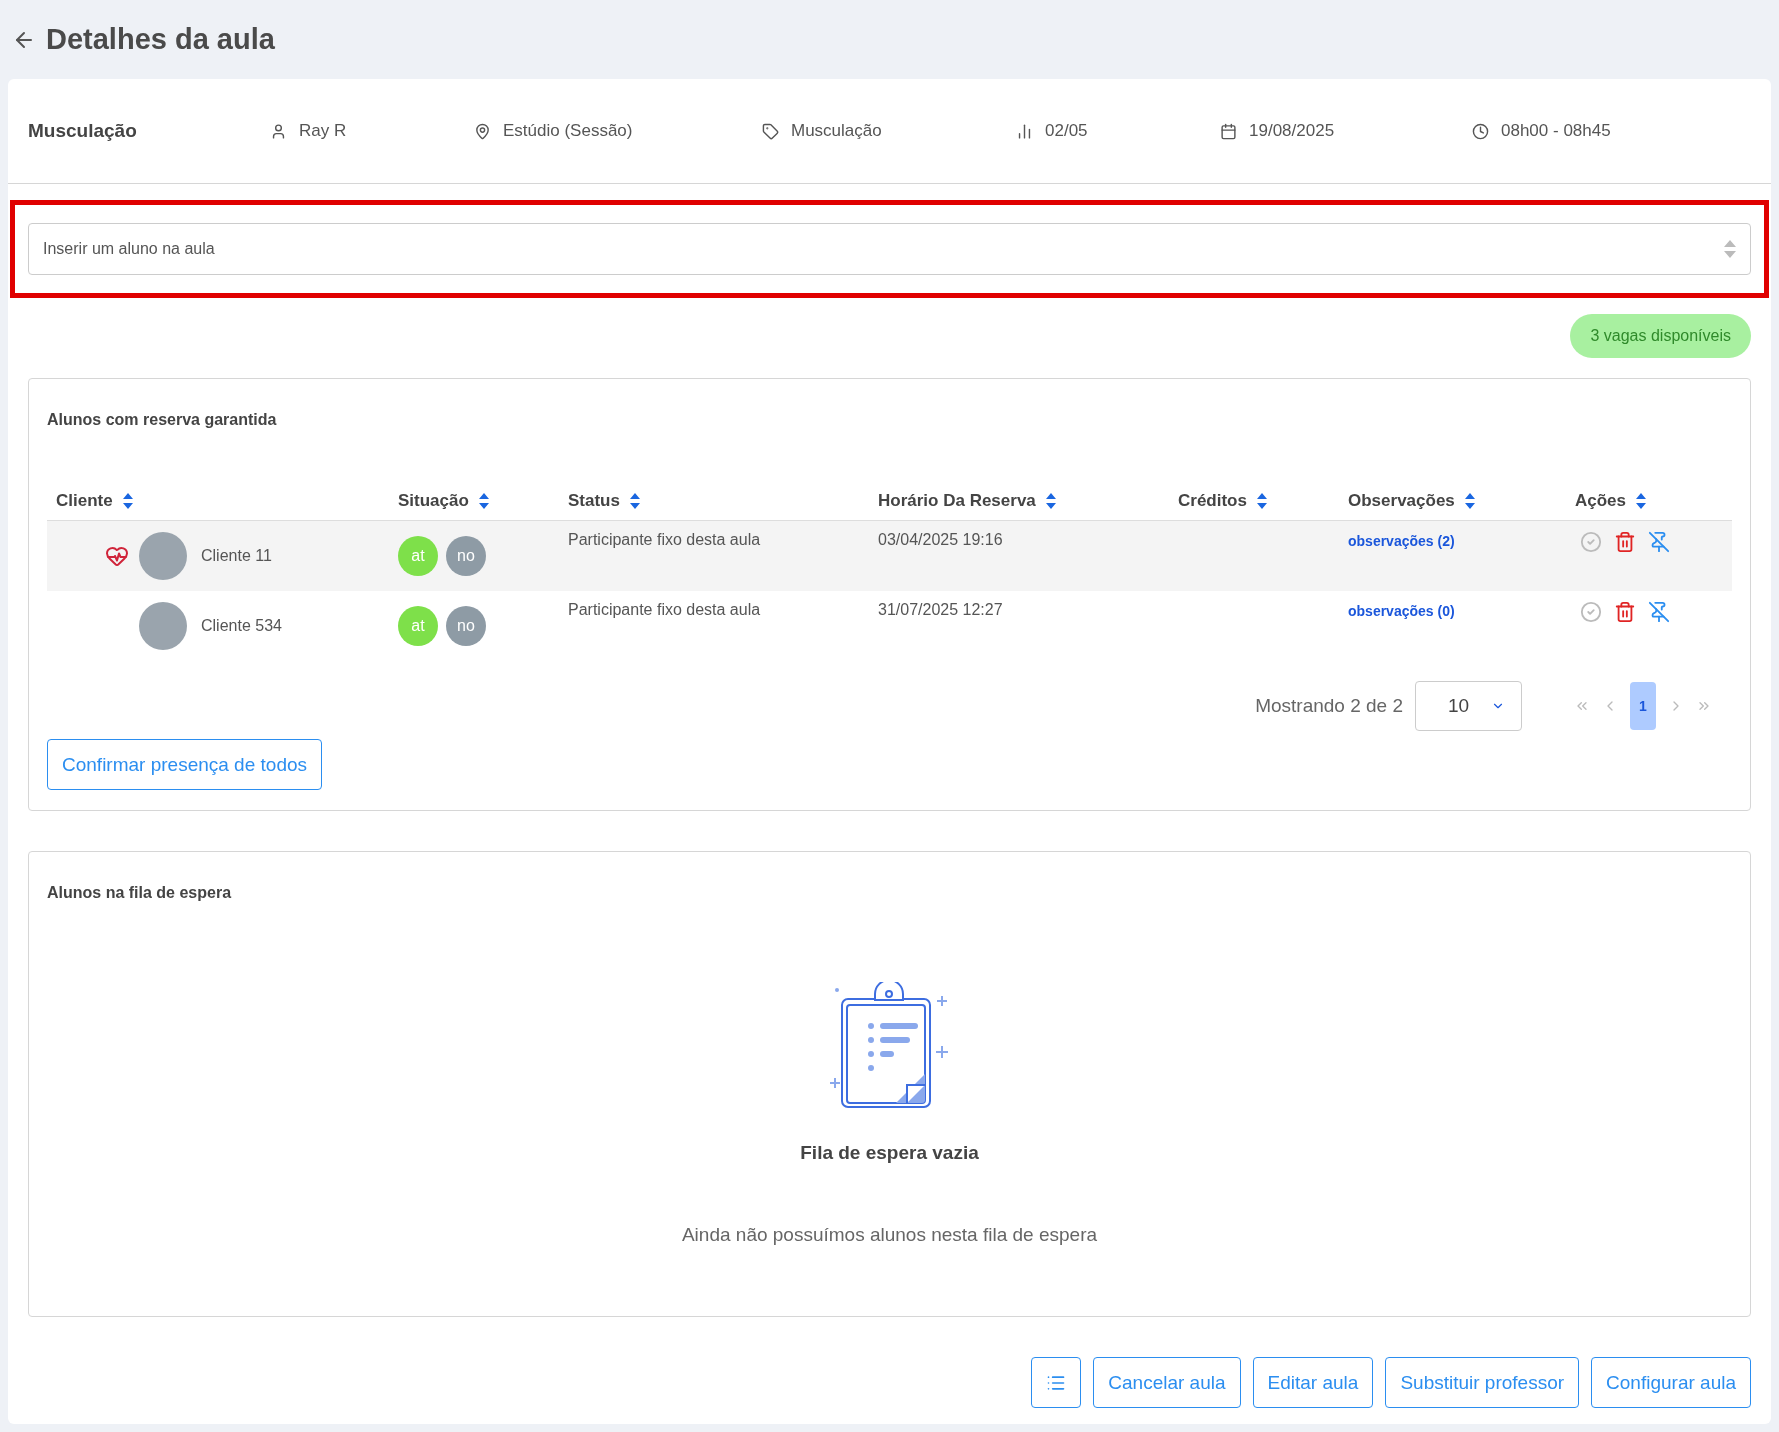  I want to click on column-header: Observações, so click(1401, 500).